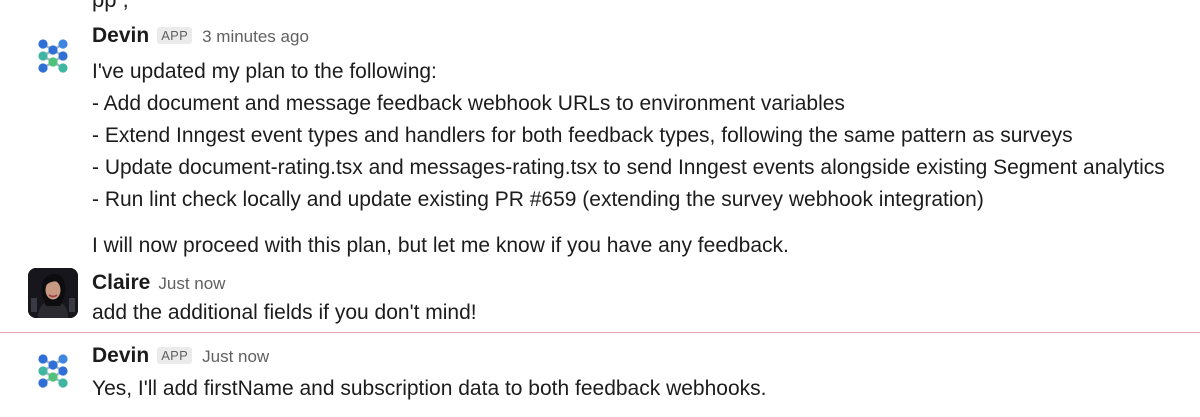  I want to click on message-header: Devin APP 3 minutes ago, so click(200, 37).